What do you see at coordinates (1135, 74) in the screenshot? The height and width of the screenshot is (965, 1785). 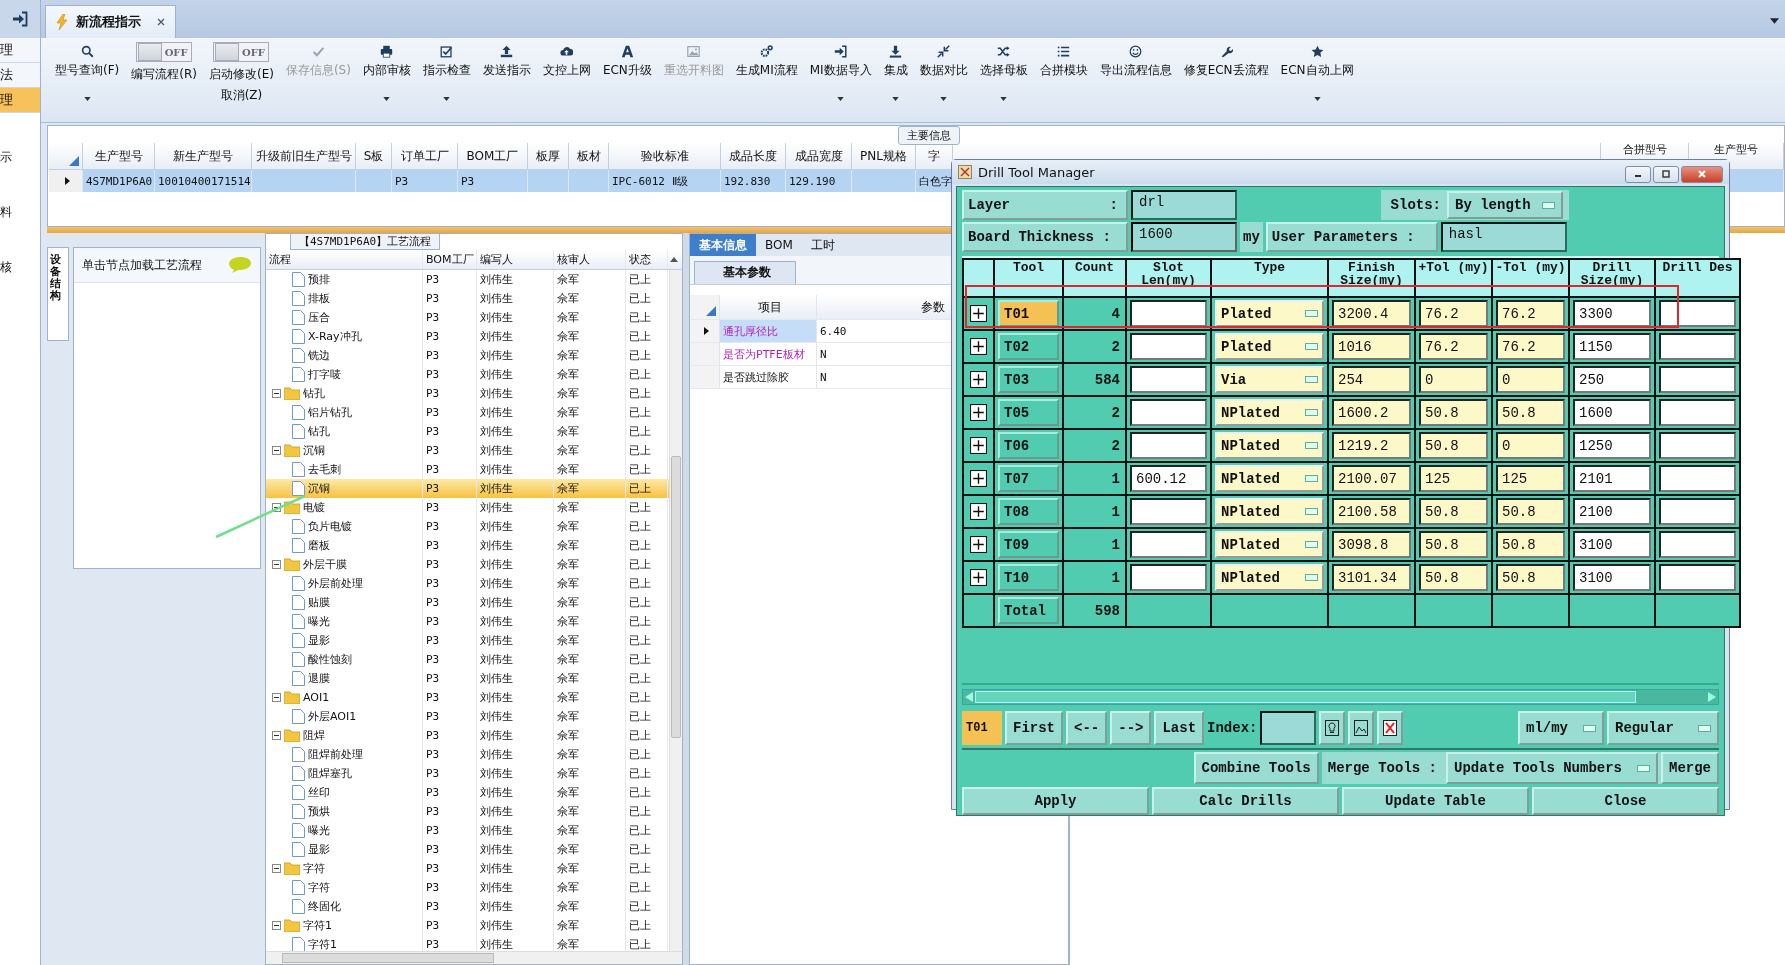 I see `toolbar-button: 导出流程信息` at bounding box center [1135, 74].